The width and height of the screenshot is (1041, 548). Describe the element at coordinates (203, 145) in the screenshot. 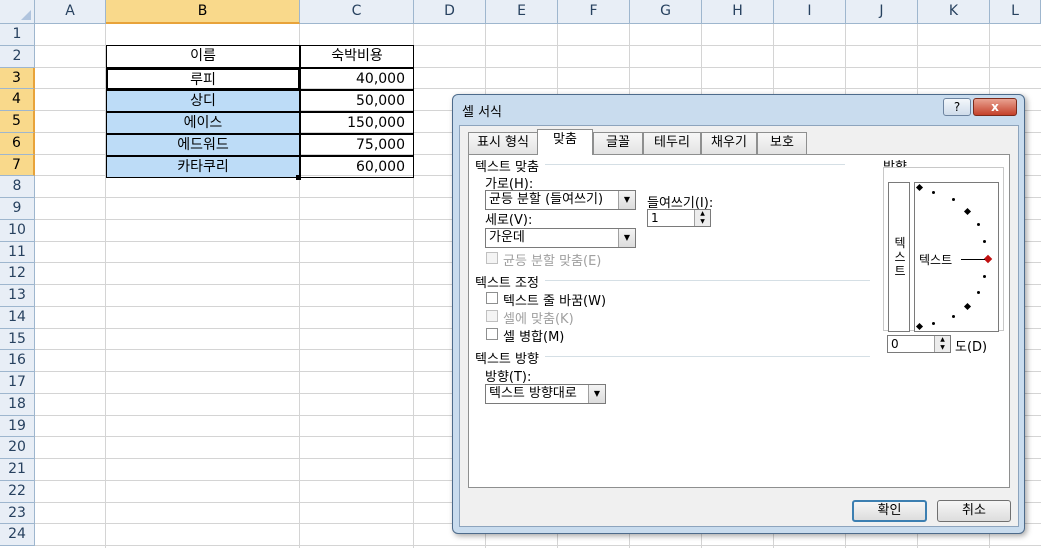

I see `name-cell: 에드워드` at that location.